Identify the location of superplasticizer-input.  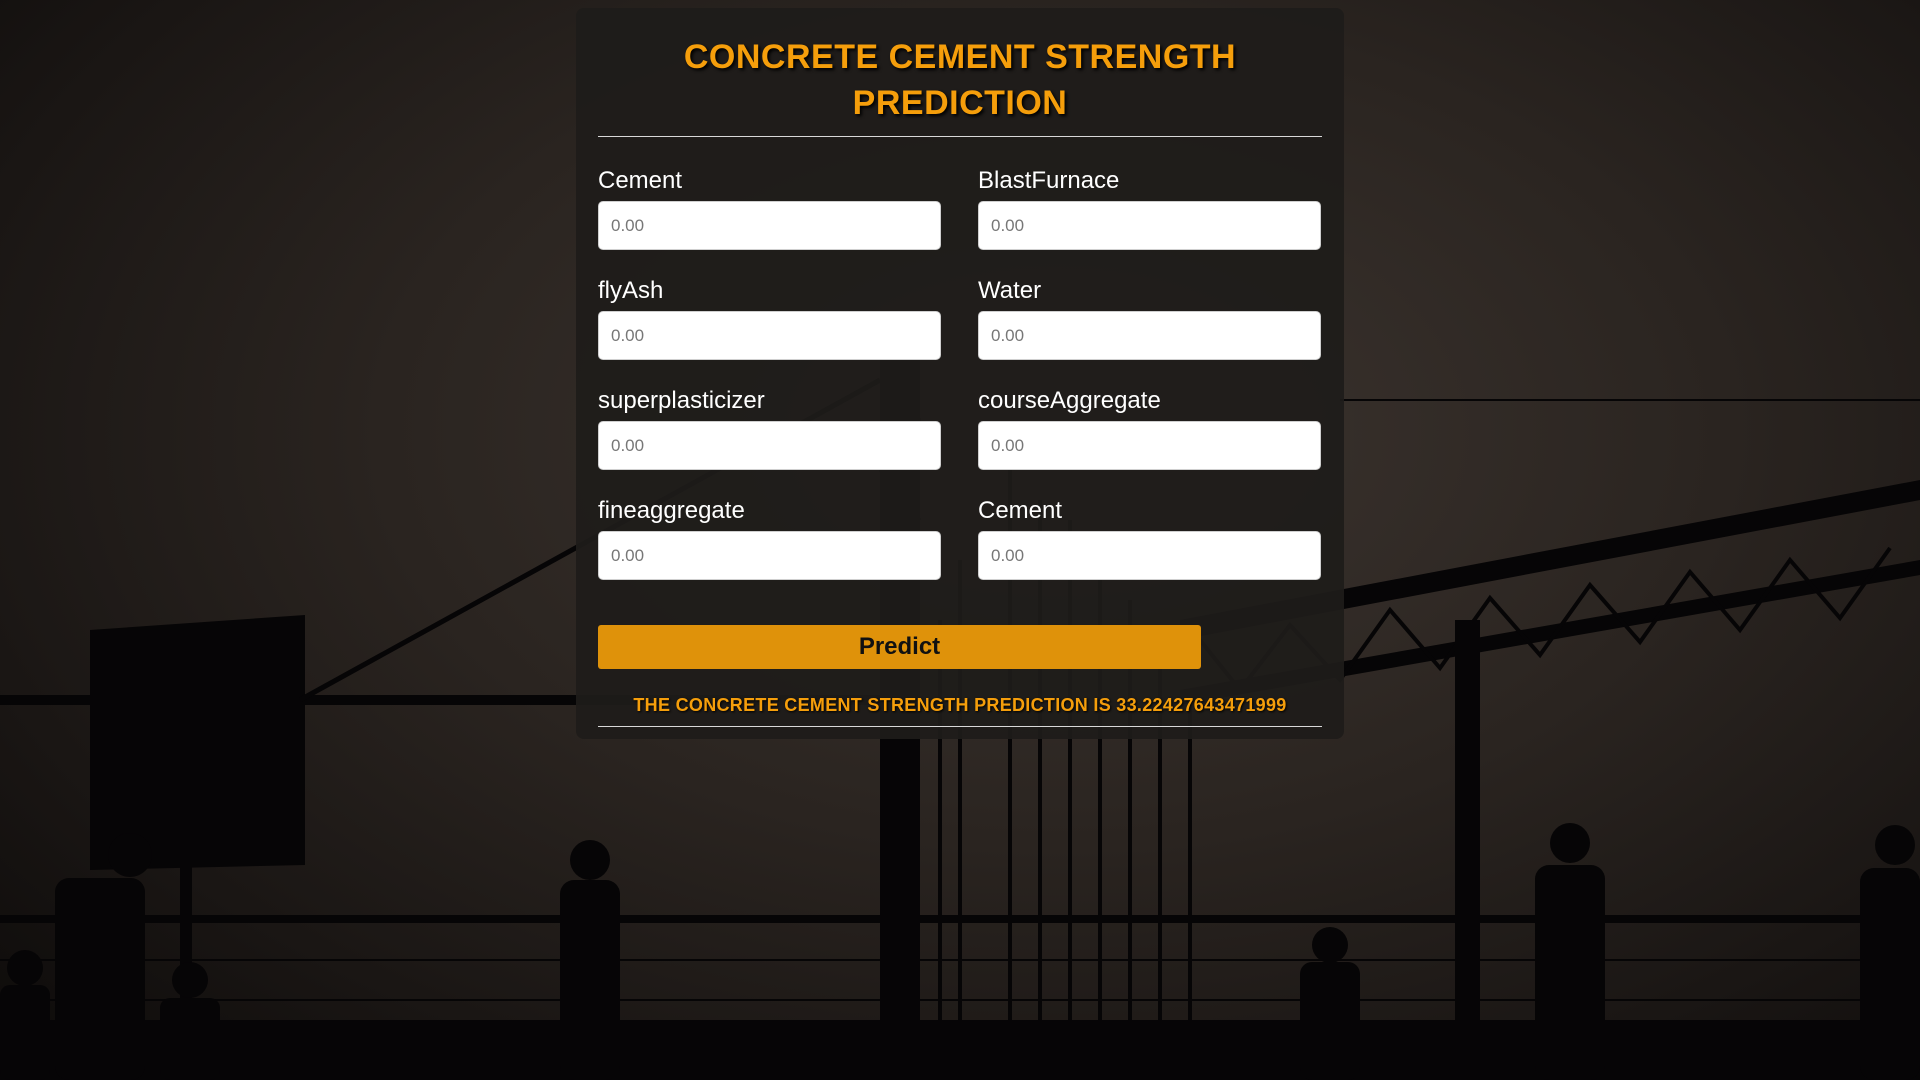
(769, 445).